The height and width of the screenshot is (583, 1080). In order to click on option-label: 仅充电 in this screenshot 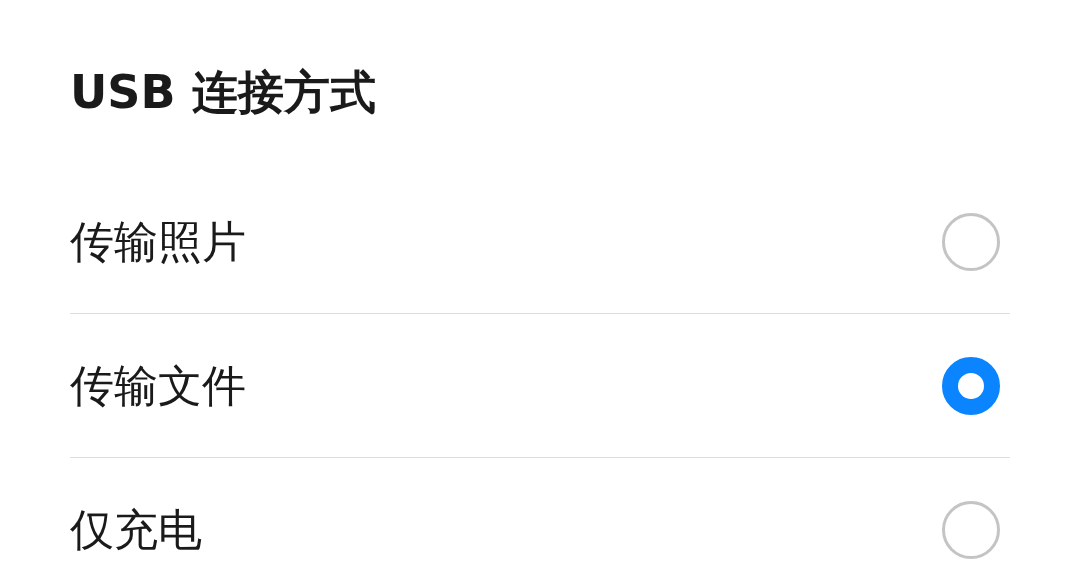, I will do `click(136, 529)`.